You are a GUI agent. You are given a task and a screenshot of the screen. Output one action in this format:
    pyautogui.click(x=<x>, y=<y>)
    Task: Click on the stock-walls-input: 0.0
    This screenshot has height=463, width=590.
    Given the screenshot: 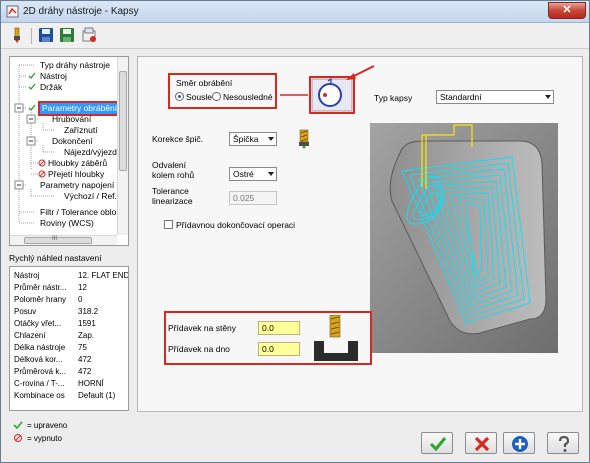 What is the action you would take?
    pyautogui.click(x=279, y=328)
    